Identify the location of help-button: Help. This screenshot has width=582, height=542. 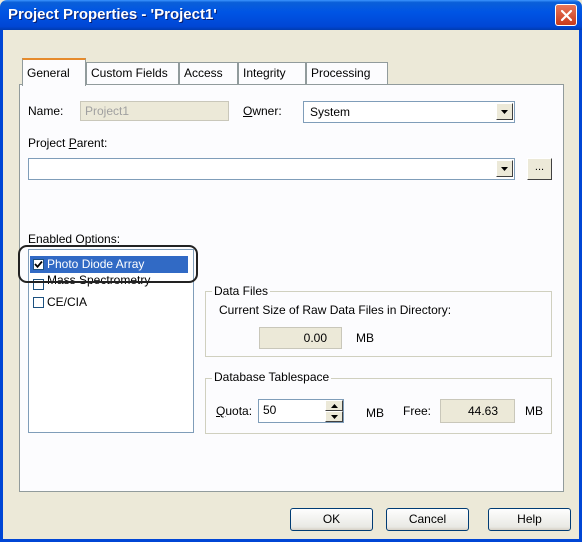
(529, 519).